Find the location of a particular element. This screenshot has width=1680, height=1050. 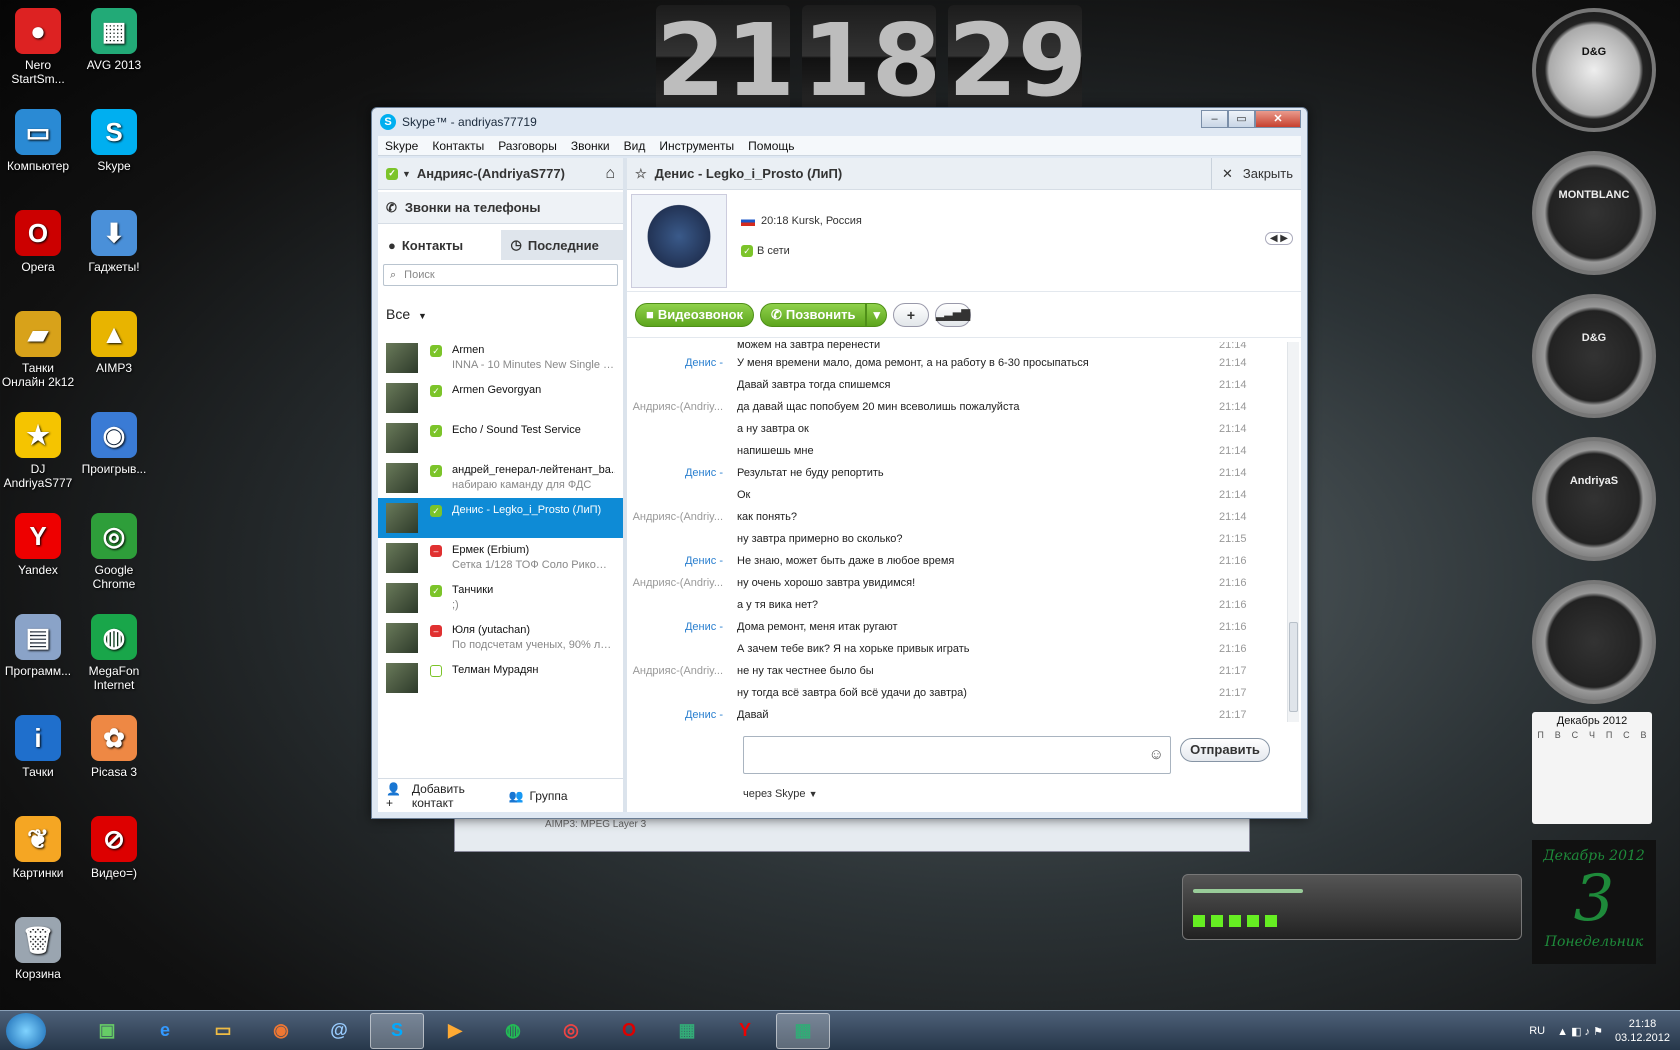

menu-item: Skype is located at coordinates (401, 146).